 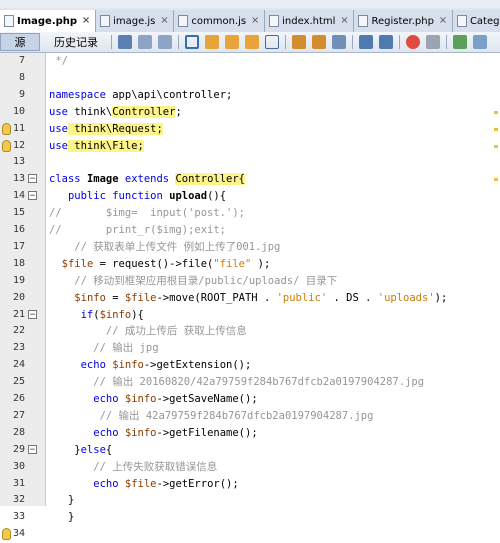 I want to click on code-line: 33 }, so click(x=250, y=517).